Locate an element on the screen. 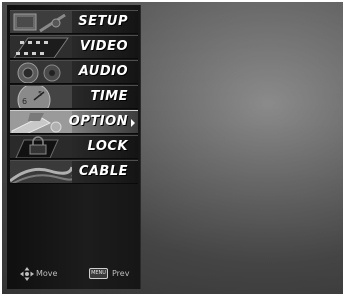 The image size is (345, 296). option-icon is located at coordinates (41, 122).